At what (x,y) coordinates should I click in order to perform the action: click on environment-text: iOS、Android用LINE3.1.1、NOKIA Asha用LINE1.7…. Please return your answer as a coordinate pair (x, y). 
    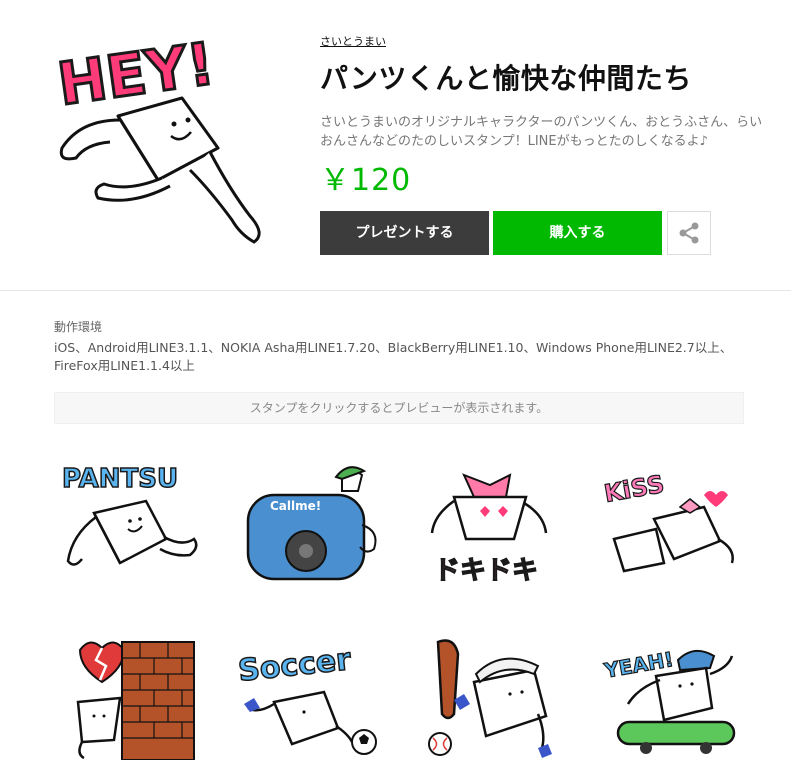
    Looking at the image, I should click on (393, 356).